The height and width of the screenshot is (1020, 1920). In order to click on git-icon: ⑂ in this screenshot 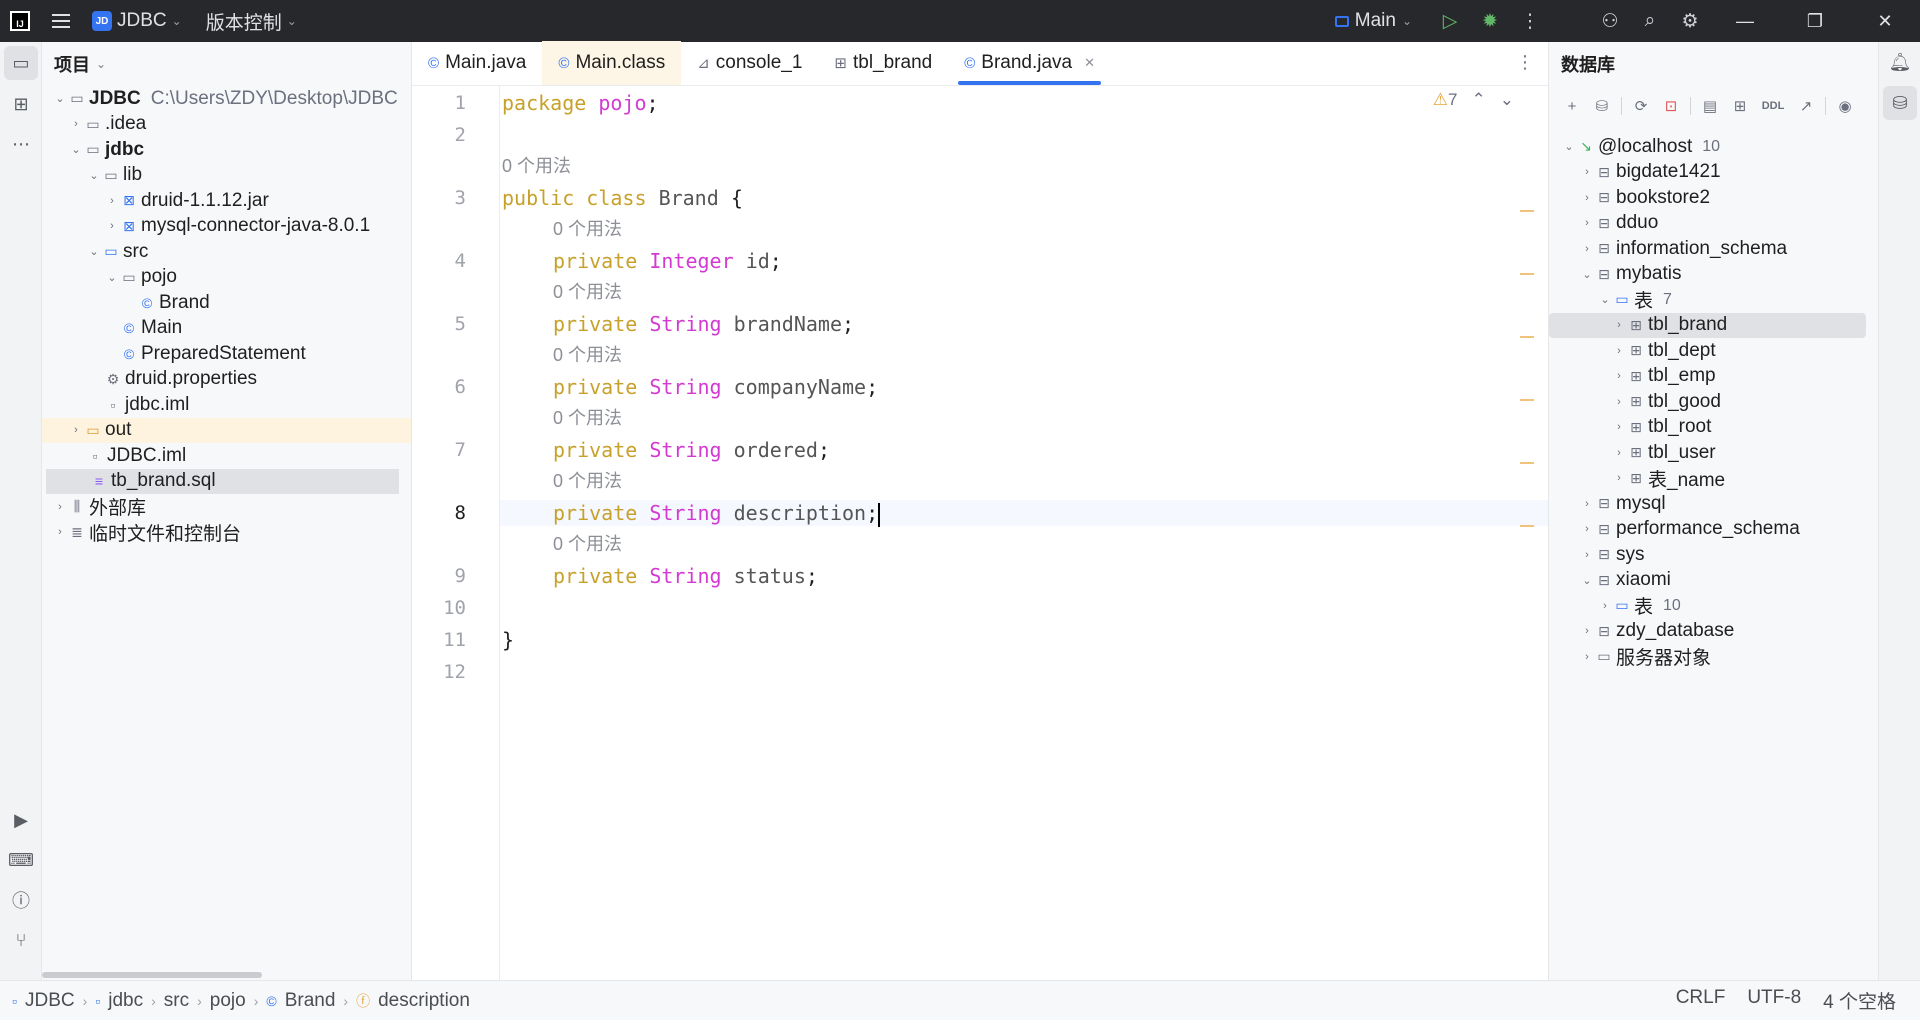, I will do `click(21, 940)`.